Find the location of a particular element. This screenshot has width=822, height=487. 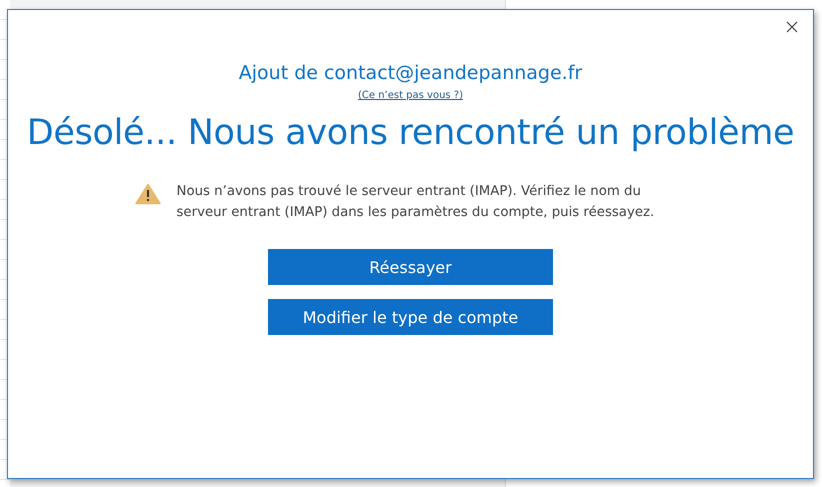

error-heading: Désolé... Nous avons rencontré un problème is located at coordinates (410, 133).